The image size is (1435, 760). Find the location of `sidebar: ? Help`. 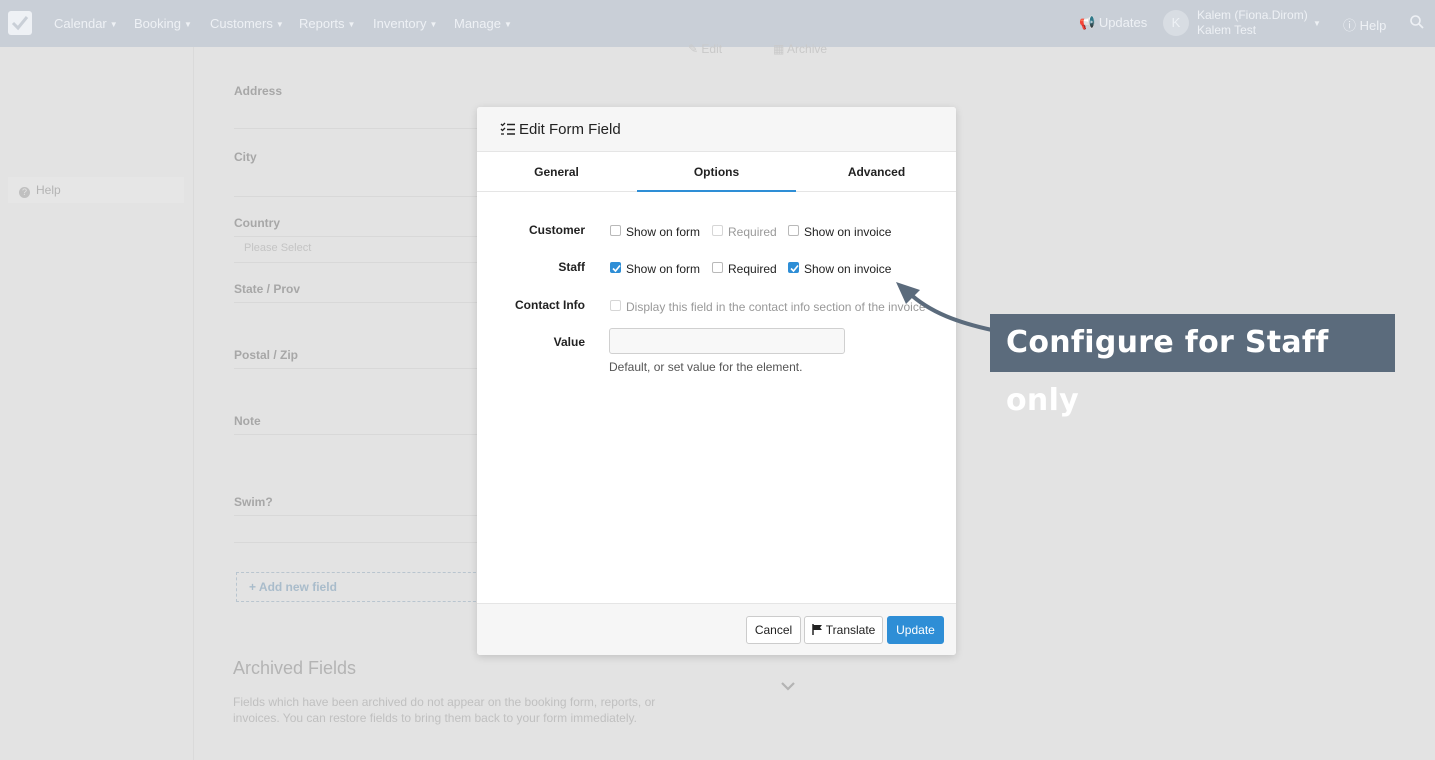

sidebar: ? Help is located at coordinates (97, 403).